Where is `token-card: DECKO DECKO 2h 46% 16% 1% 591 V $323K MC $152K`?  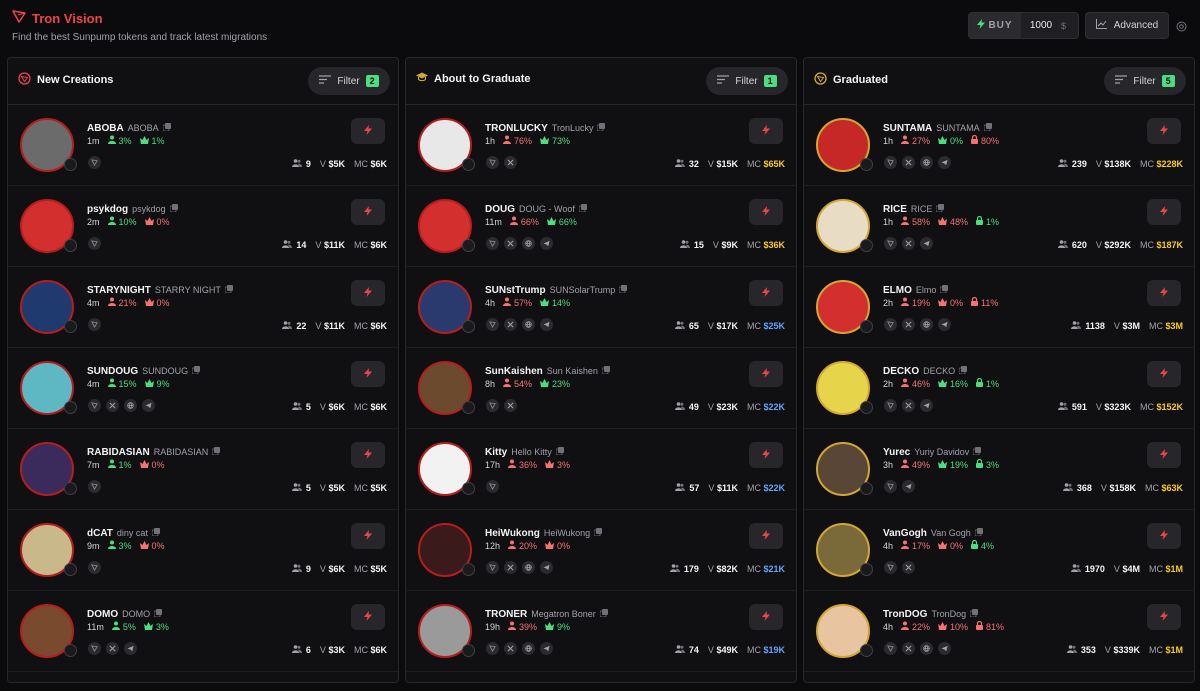 token-card: DECKO DECKO 2h 46% 16% 1% 591 V $323K MC $152K is located at coordinates (999, 388).